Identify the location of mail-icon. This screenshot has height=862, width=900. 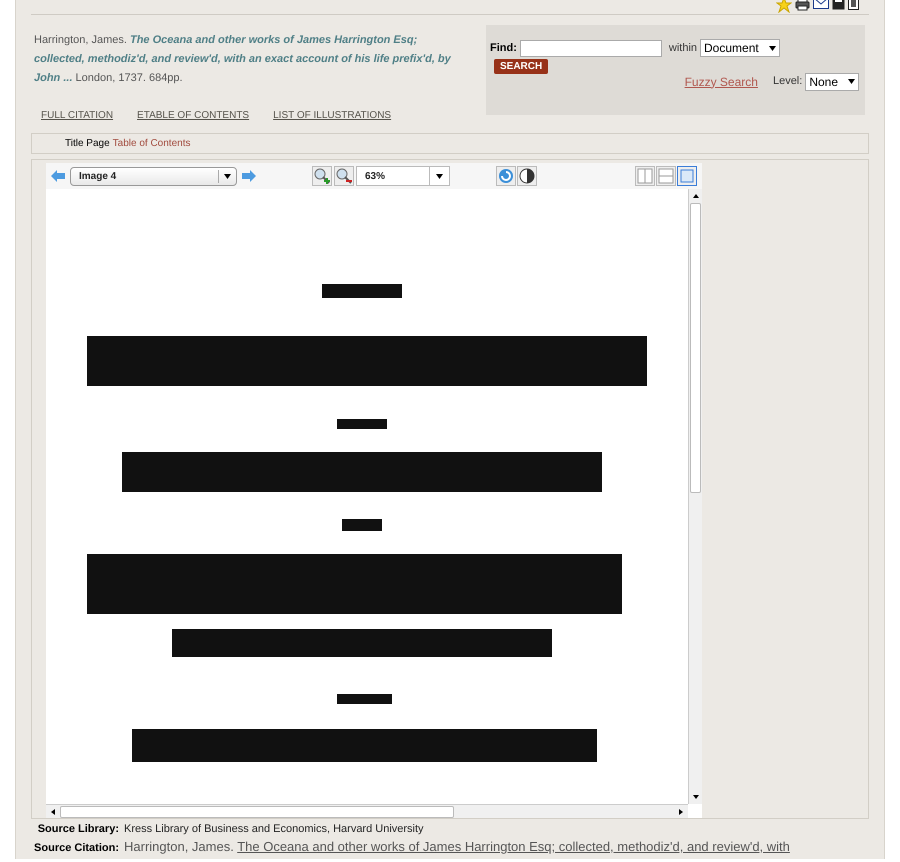
(821, 4).